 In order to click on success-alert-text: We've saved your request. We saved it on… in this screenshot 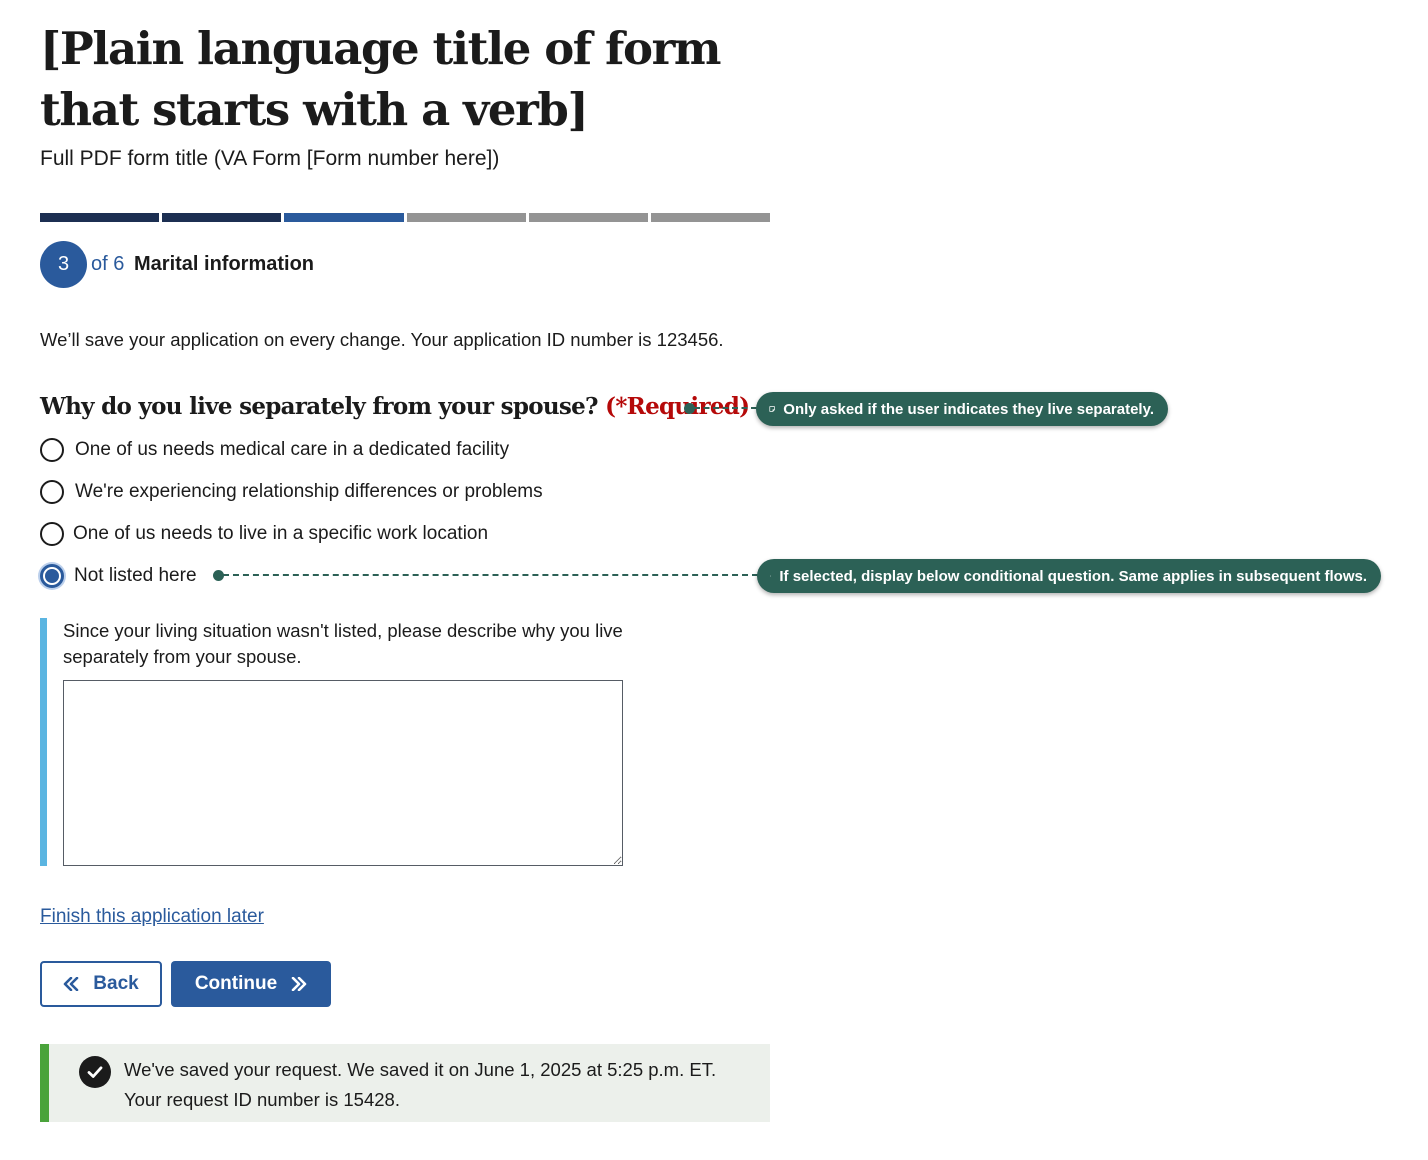, I will do `click(434, 1085)`.